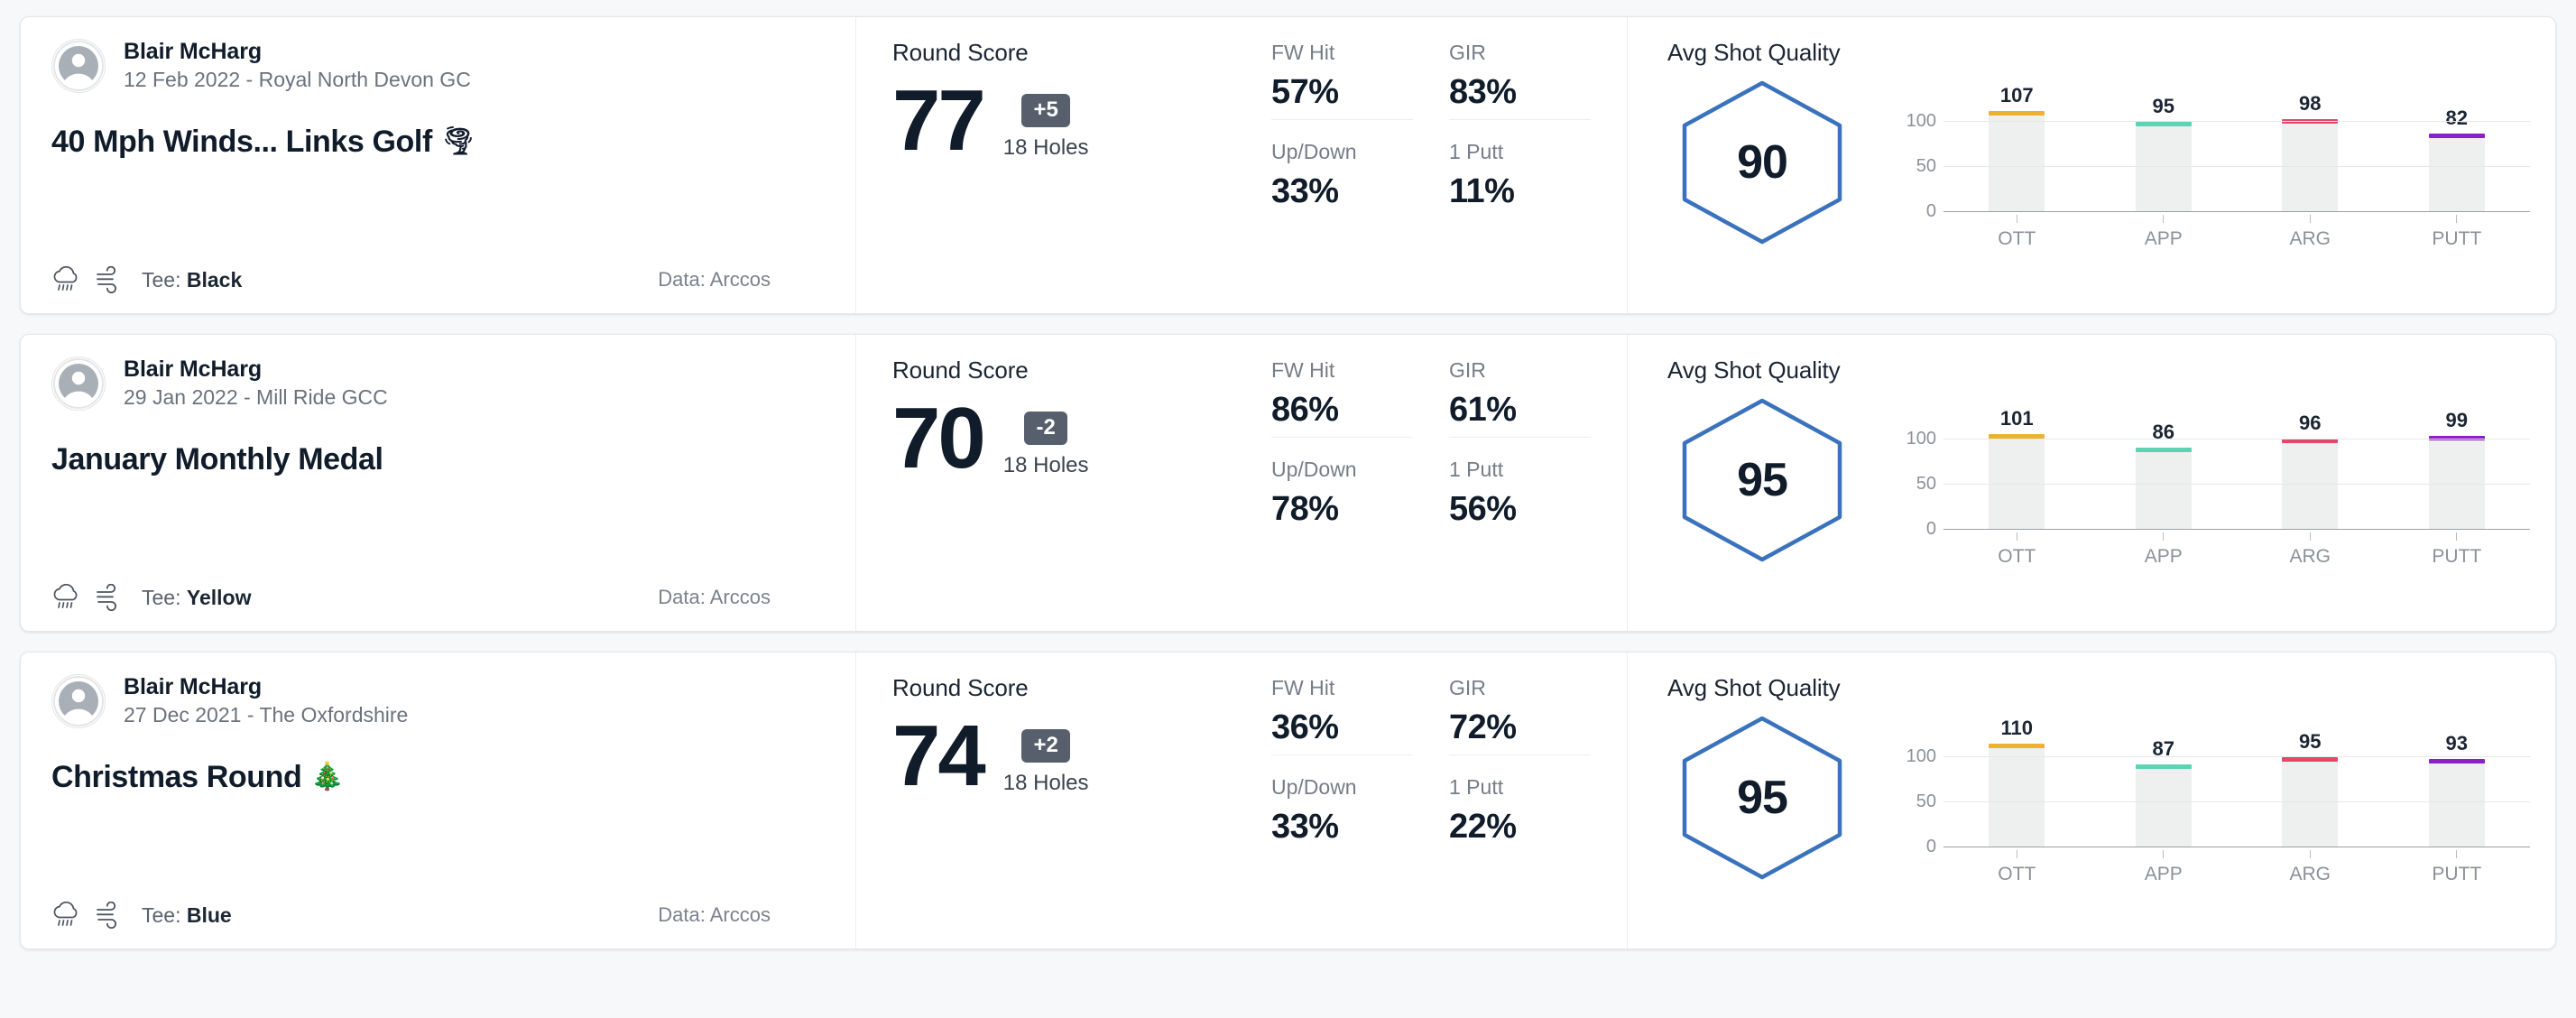  I want to click on round-score-value: 74, so click(939, 756).